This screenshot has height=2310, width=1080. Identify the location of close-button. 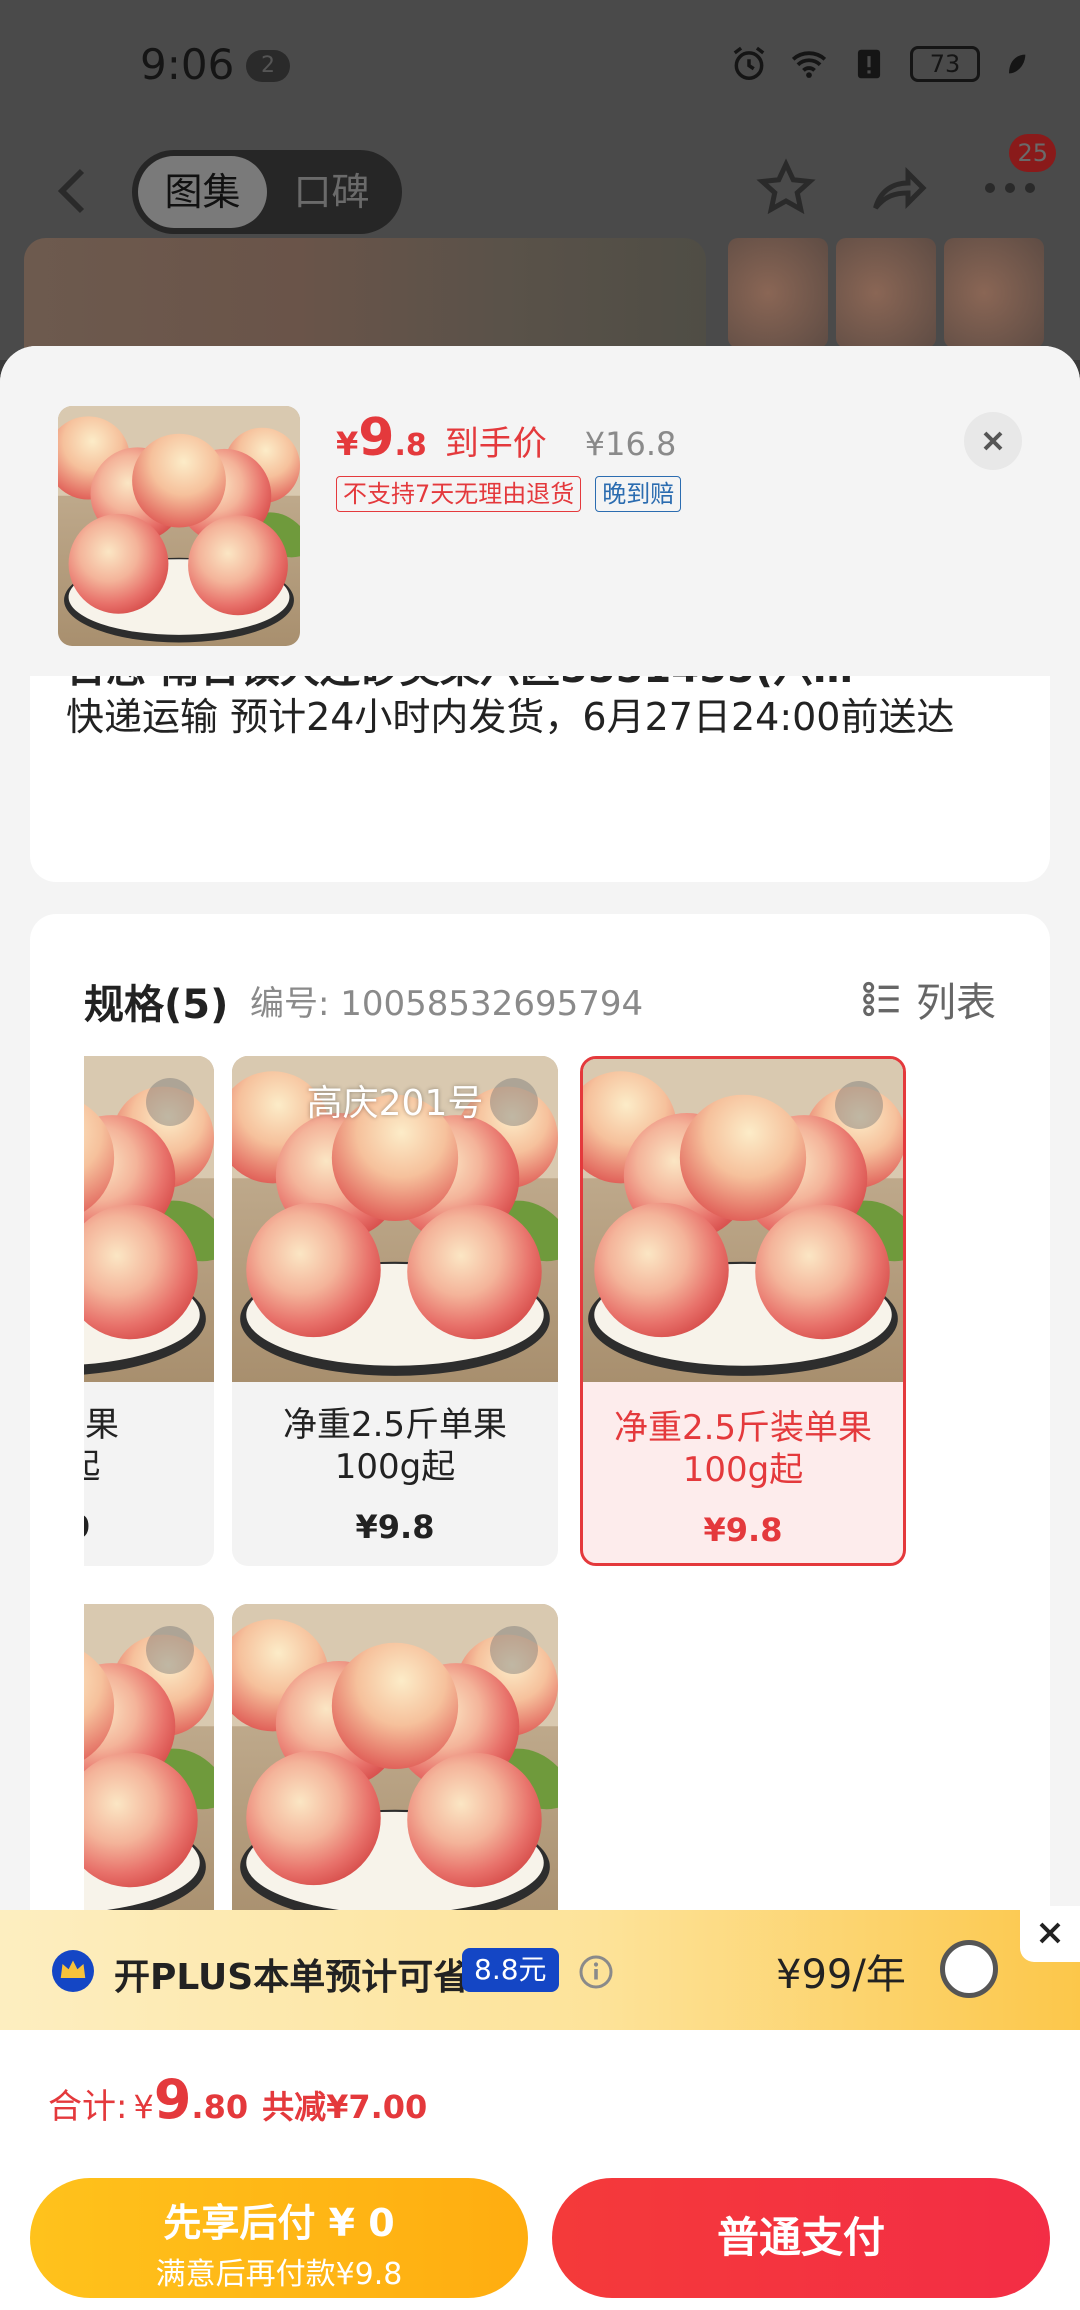
(993, 441).